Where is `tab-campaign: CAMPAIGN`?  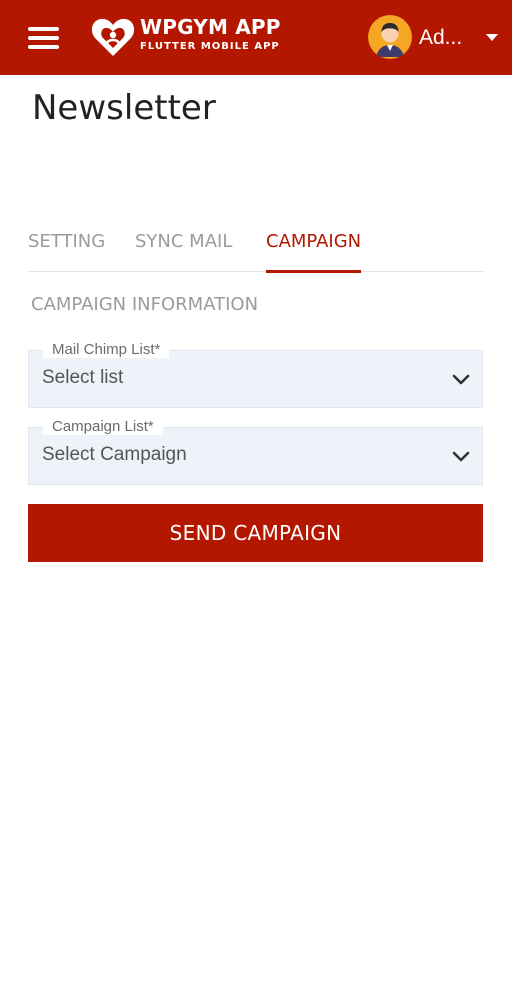
tab-campaign: CAMPAIGN is located at coordinates (314, 244).